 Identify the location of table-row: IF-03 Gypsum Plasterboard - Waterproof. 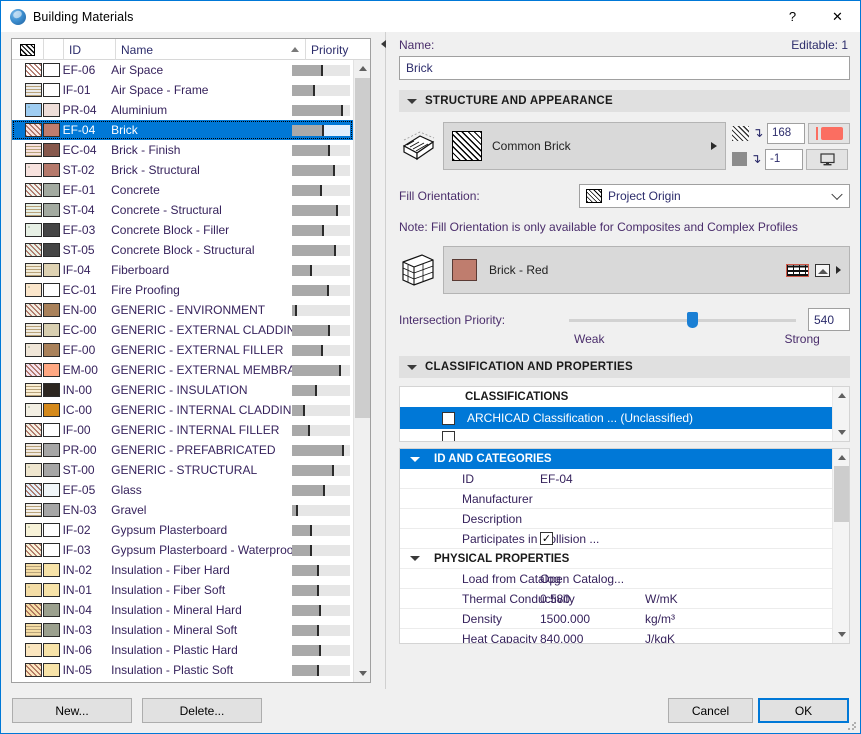
(182, 550).